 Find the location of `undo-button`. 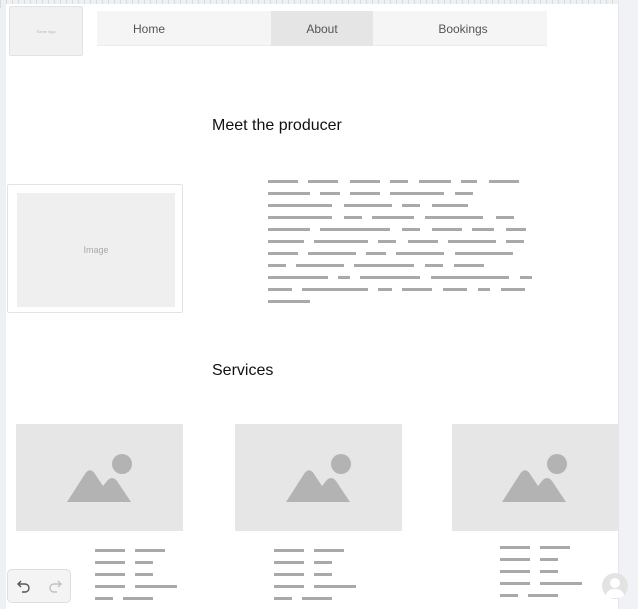

undo-button is located at coordinates (24, 586).